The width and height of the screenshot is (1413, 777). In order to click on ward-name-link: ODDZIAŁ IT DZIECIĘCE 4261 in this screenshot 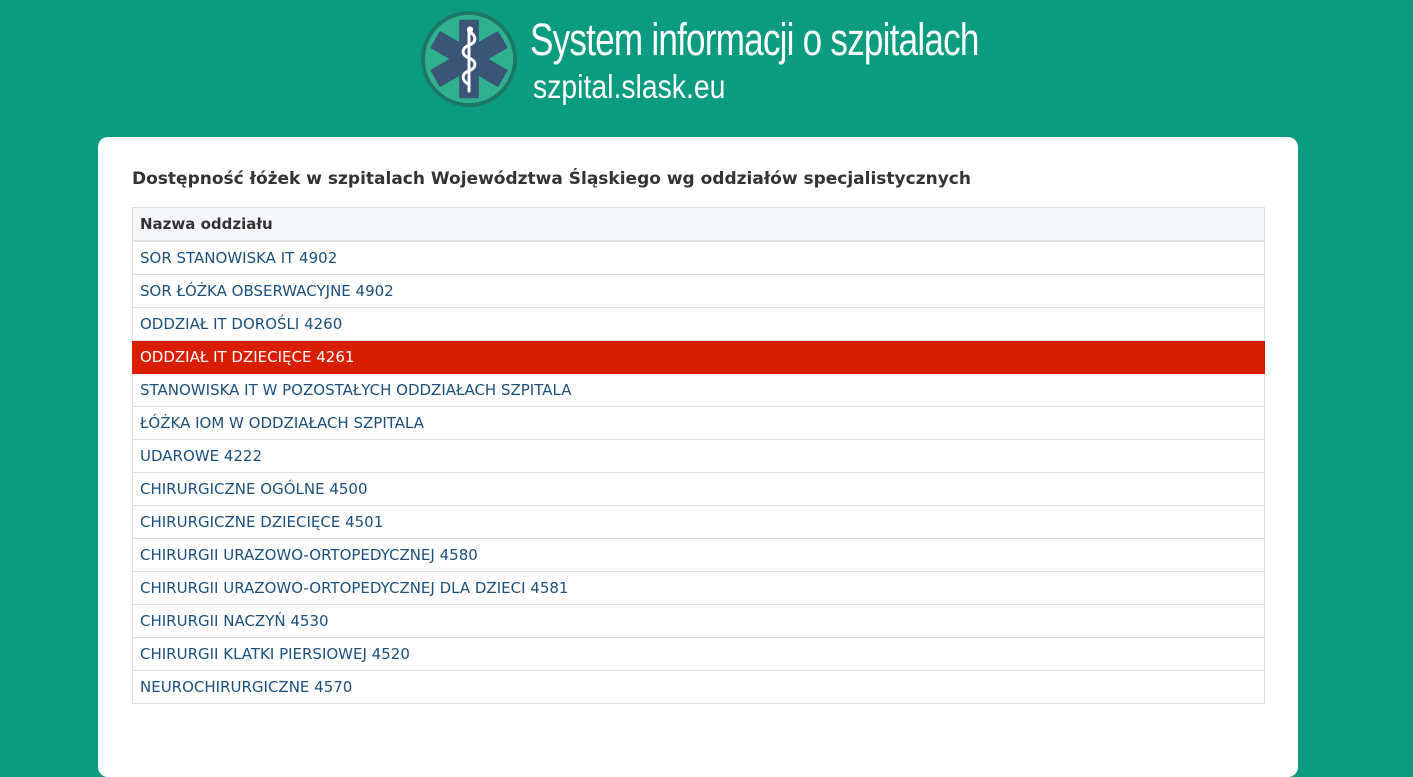, I will do `click(698, 357)`.